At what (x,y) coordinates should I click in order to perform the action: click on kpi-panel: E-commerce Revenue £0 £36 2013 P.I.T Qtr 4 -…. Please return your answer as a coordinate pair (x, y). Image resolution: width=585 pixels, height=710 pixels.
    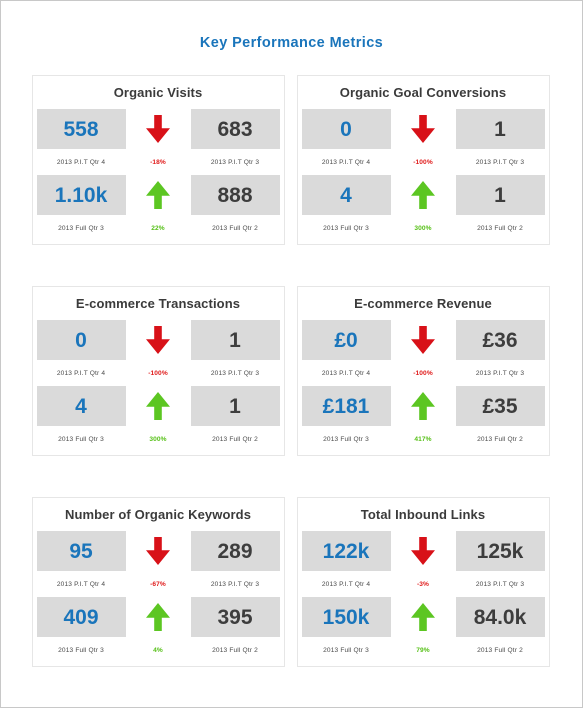
    Looking at the image, I should click on (423, 371).